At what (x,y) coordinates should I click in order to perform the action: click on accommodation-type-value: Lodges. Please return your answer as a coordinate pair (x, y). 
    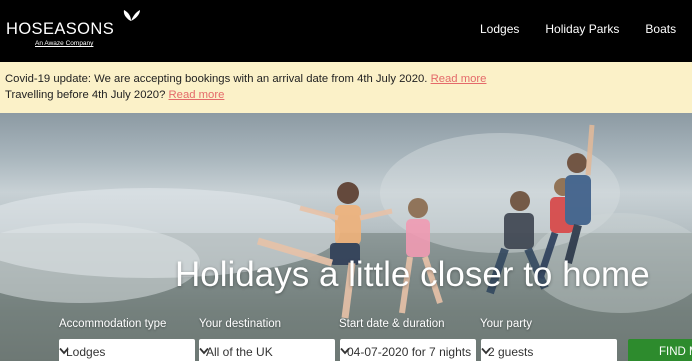
    Looking at the image, I should click on (86, 352).